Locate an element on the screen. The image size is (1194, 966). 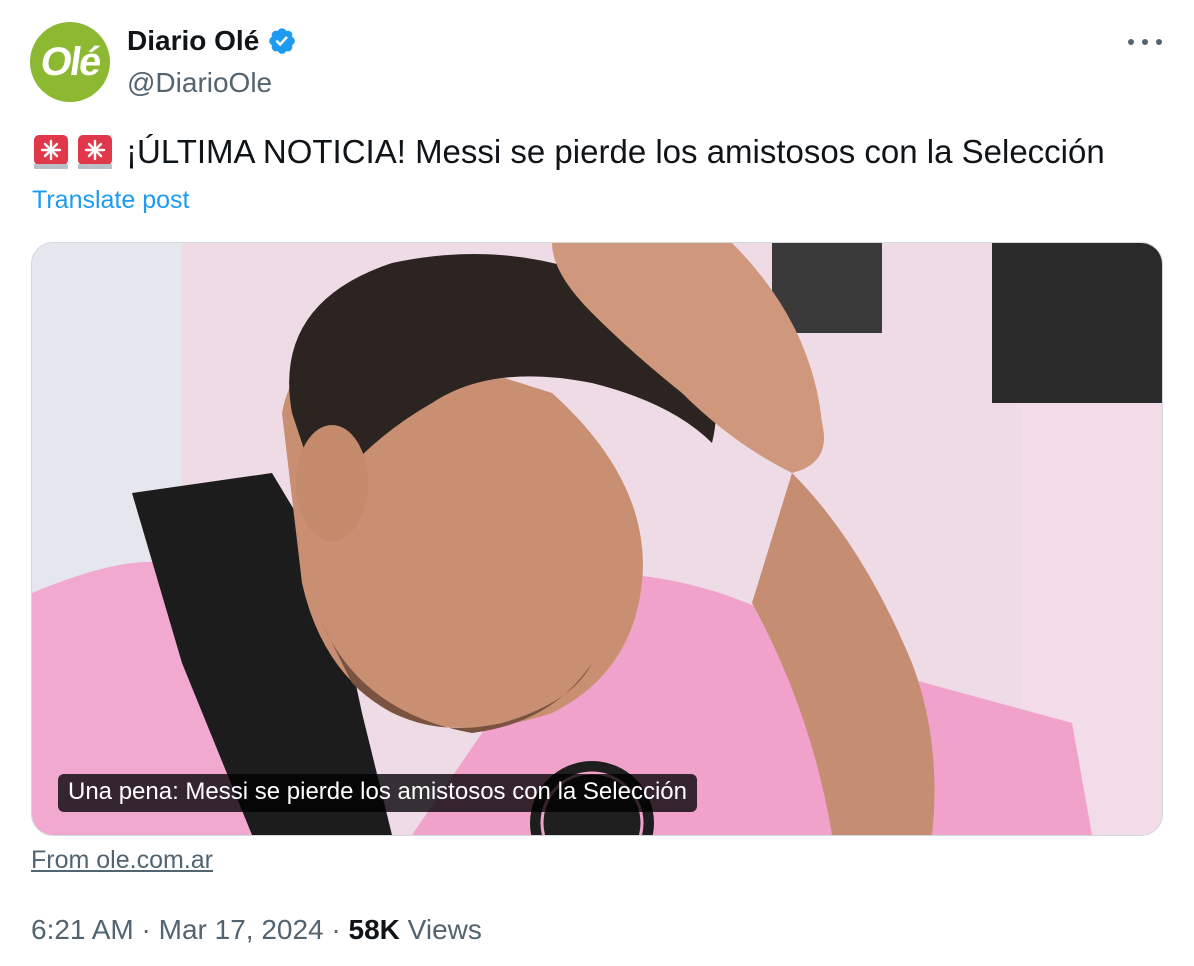
post-metadata: 6:21 AM · Mar 17, 2024 · 58K Views is located at coordinates (256, 930).